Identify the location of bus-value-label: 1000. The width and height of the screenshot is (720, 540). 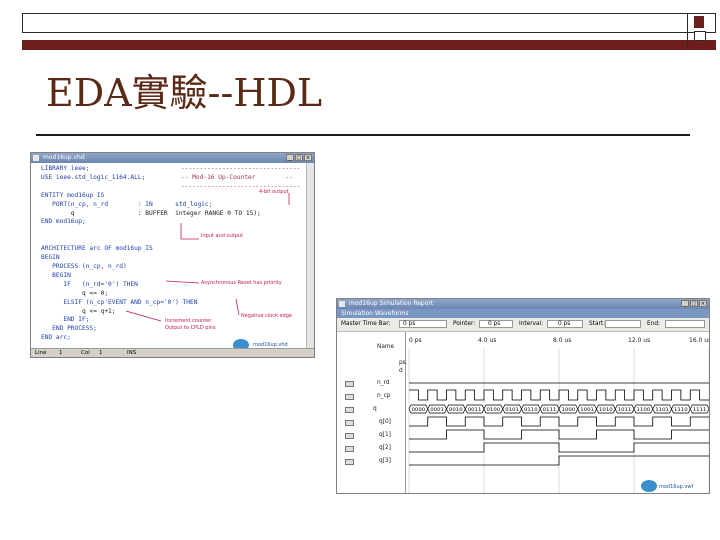
(569, 410).